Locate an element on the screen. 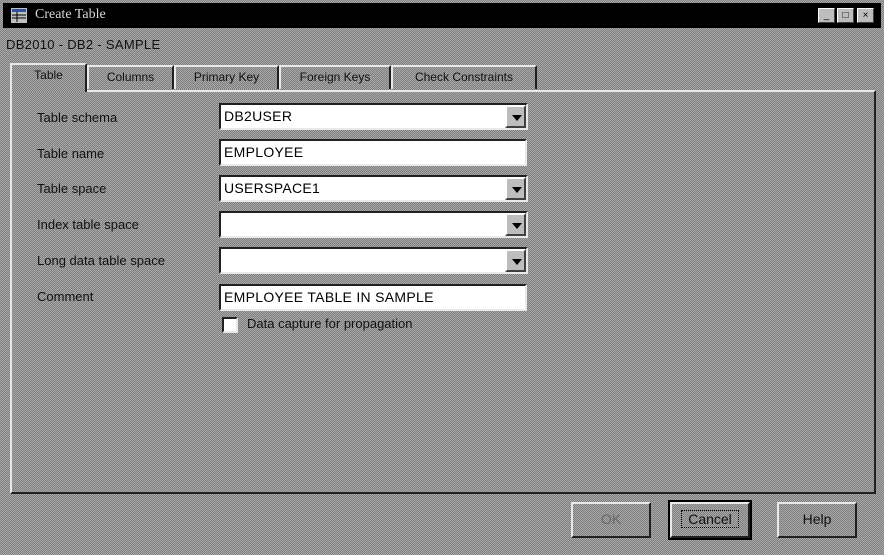 This screenshot has width=884, height=555. ok-button: OK is located at coordinates (611, 520).